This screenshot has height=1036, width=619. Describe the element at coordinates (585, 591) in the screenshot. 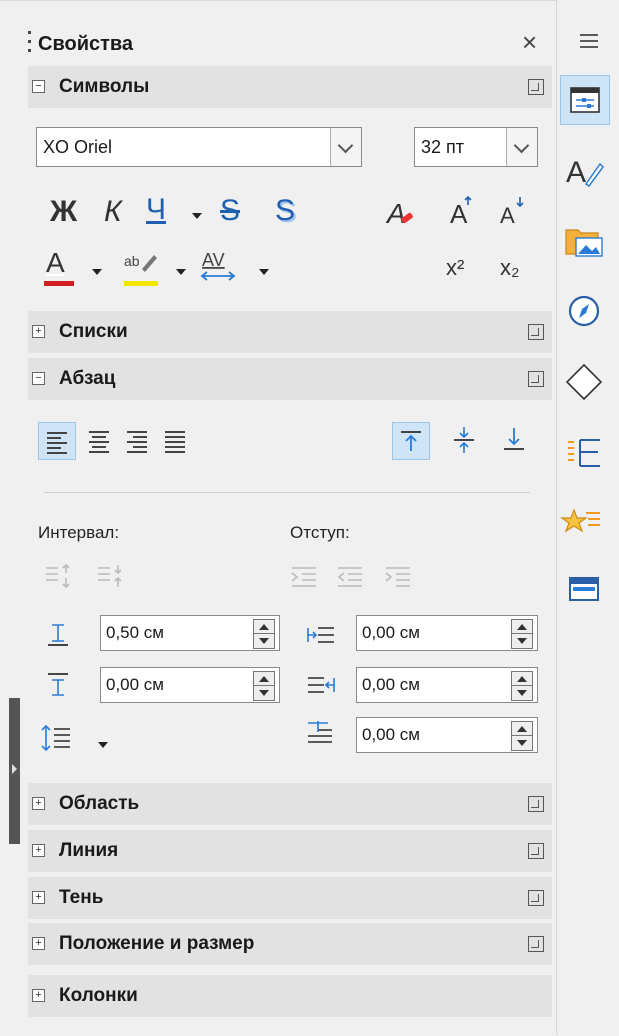

I see `tab-design` at that location.